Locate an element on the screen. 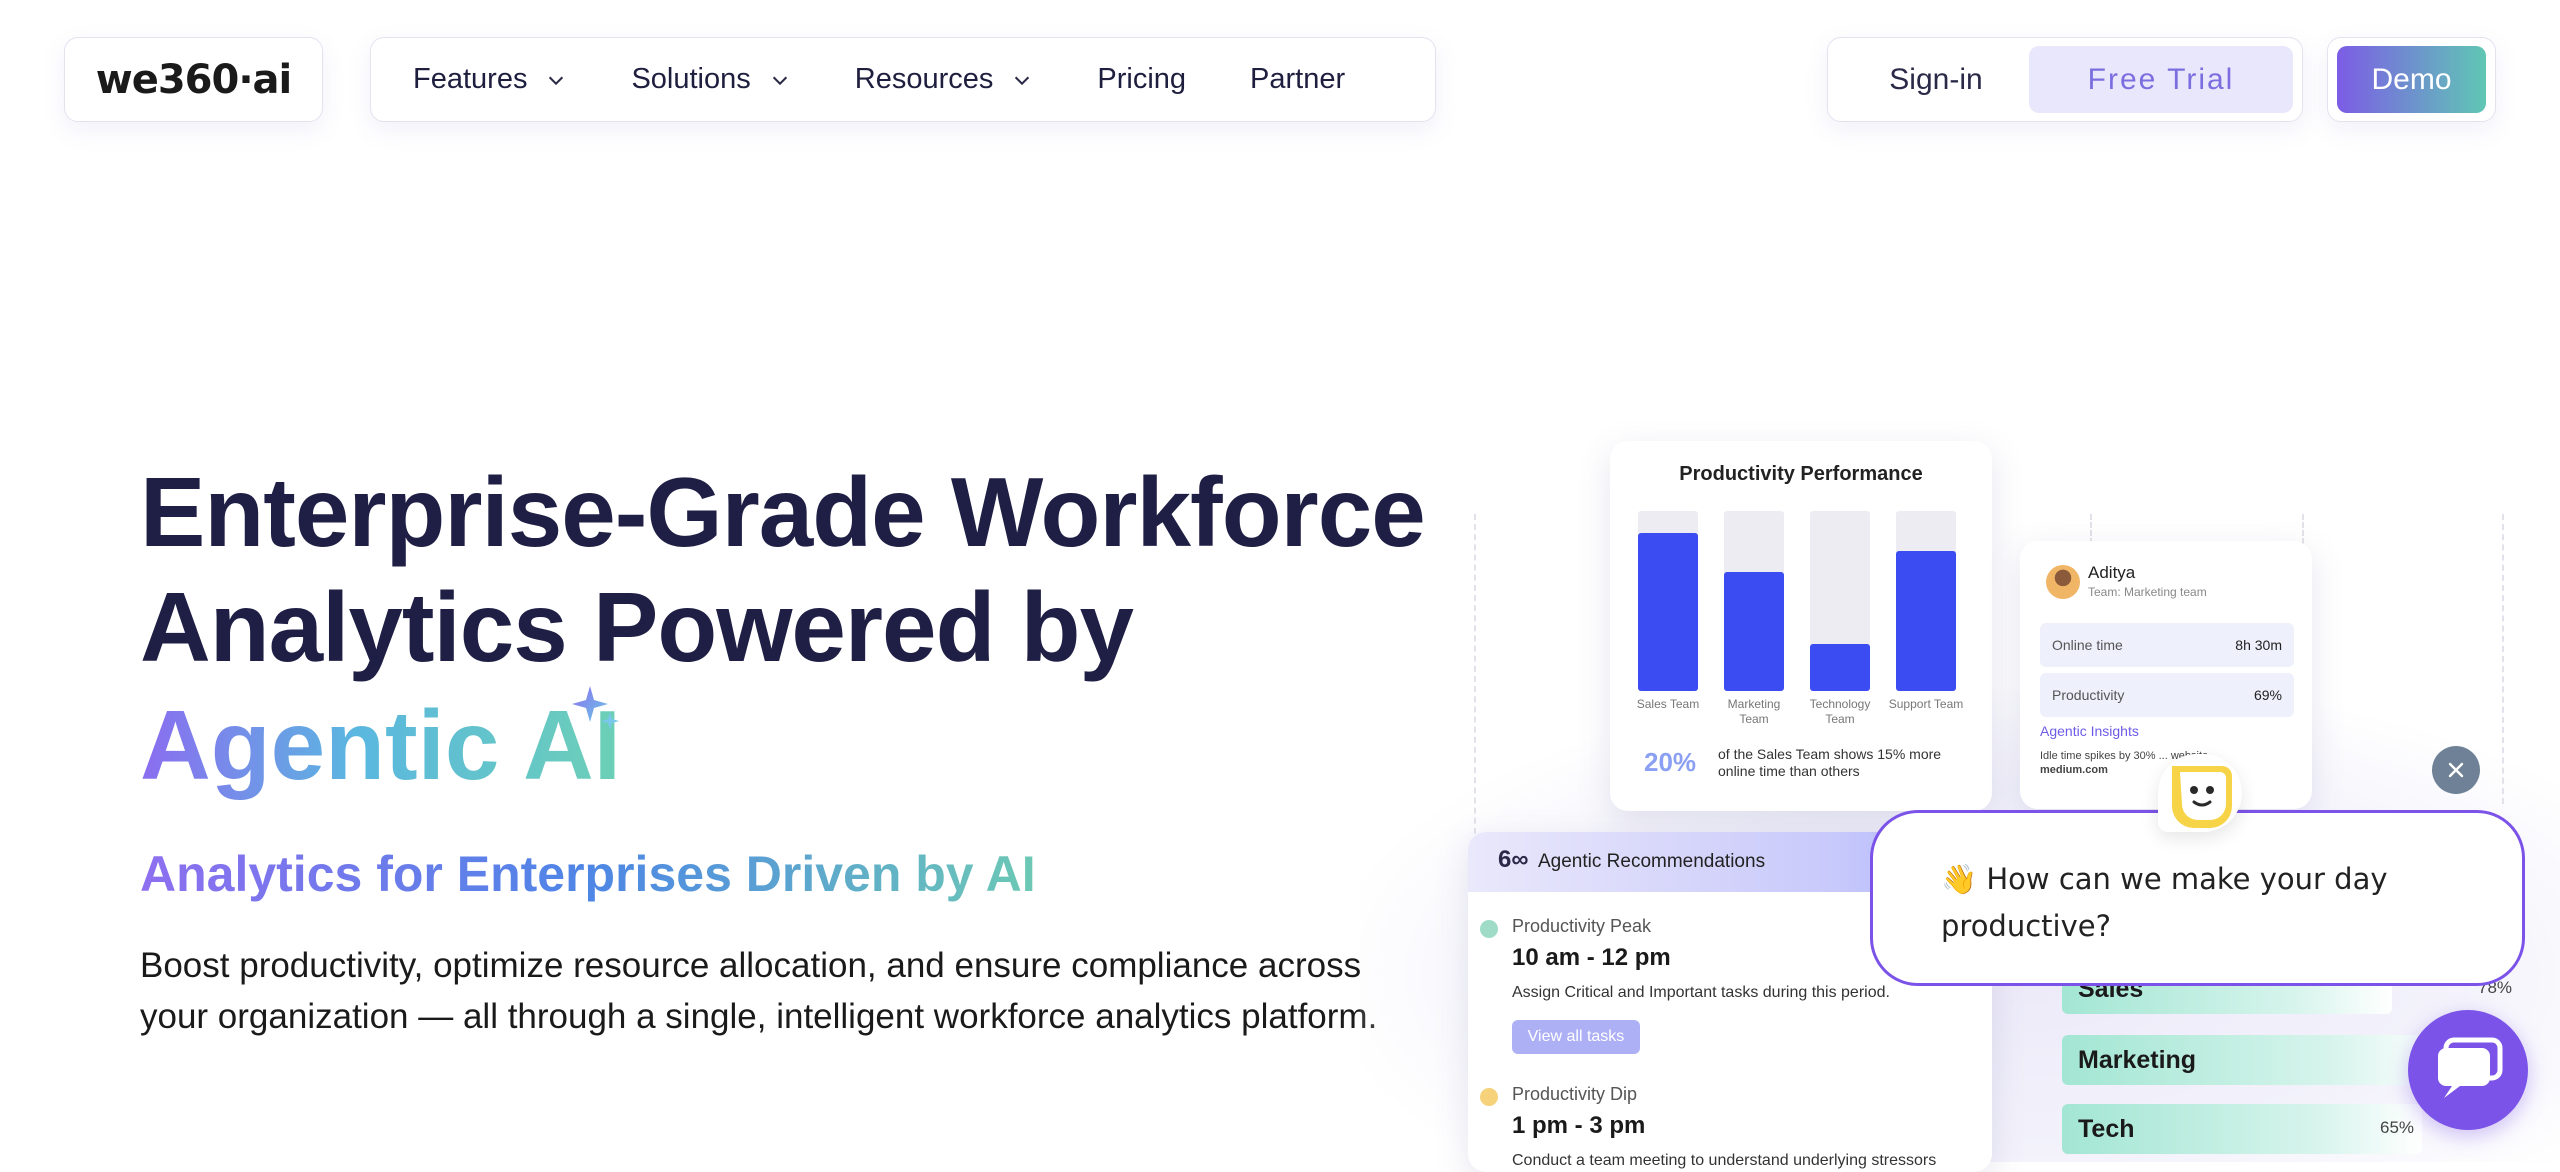 Image resolution: width=2560 pixels, height=1172 pixels. logo: we360·ai is located at coordinates (193, 79).